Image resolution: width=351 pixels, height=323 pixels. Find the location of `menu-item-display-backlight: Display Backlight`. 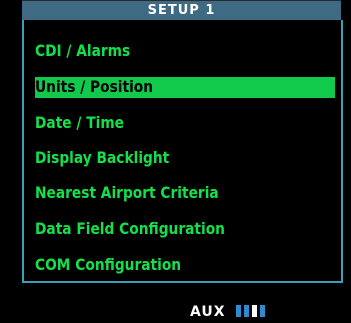

menu-item-display-backlight: Display Backlight is located at coordinates (102, 158).